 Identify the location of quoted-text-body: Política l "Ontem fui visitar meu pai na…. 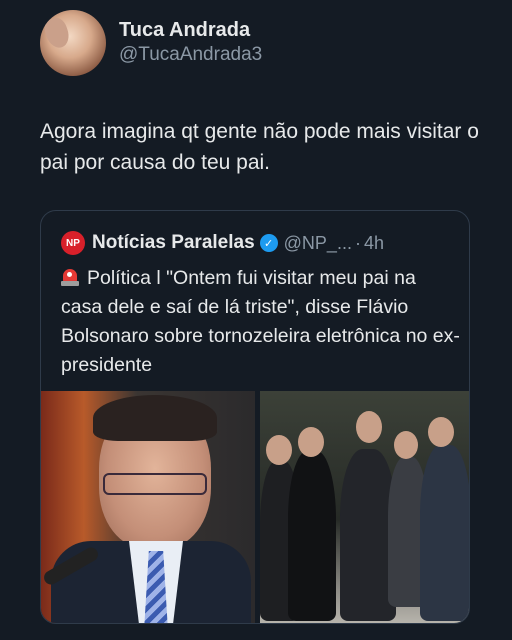
(260, 321).